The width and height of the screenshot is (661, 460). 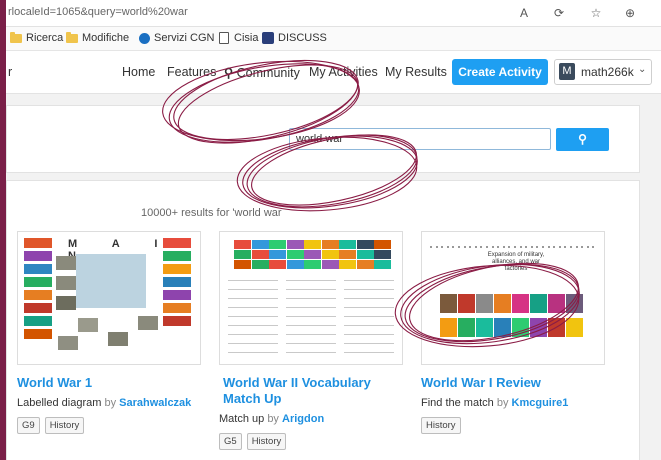 I want to click on nav-my-results: My Results, so click(x=416, y=72).